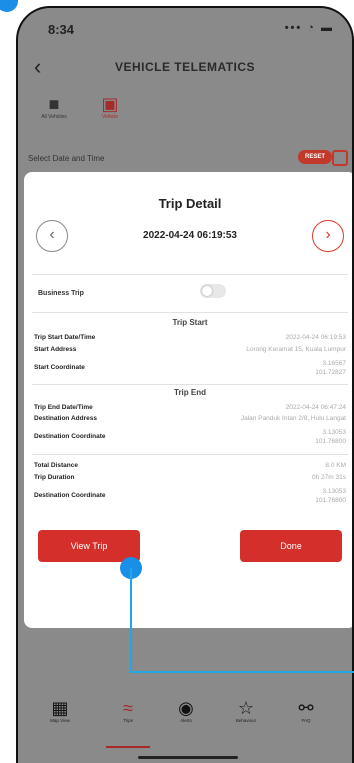 This screenshot has height=763, width=354. I want to click on page-title: VEHICLE TELEMATICS, so click(185, 67).